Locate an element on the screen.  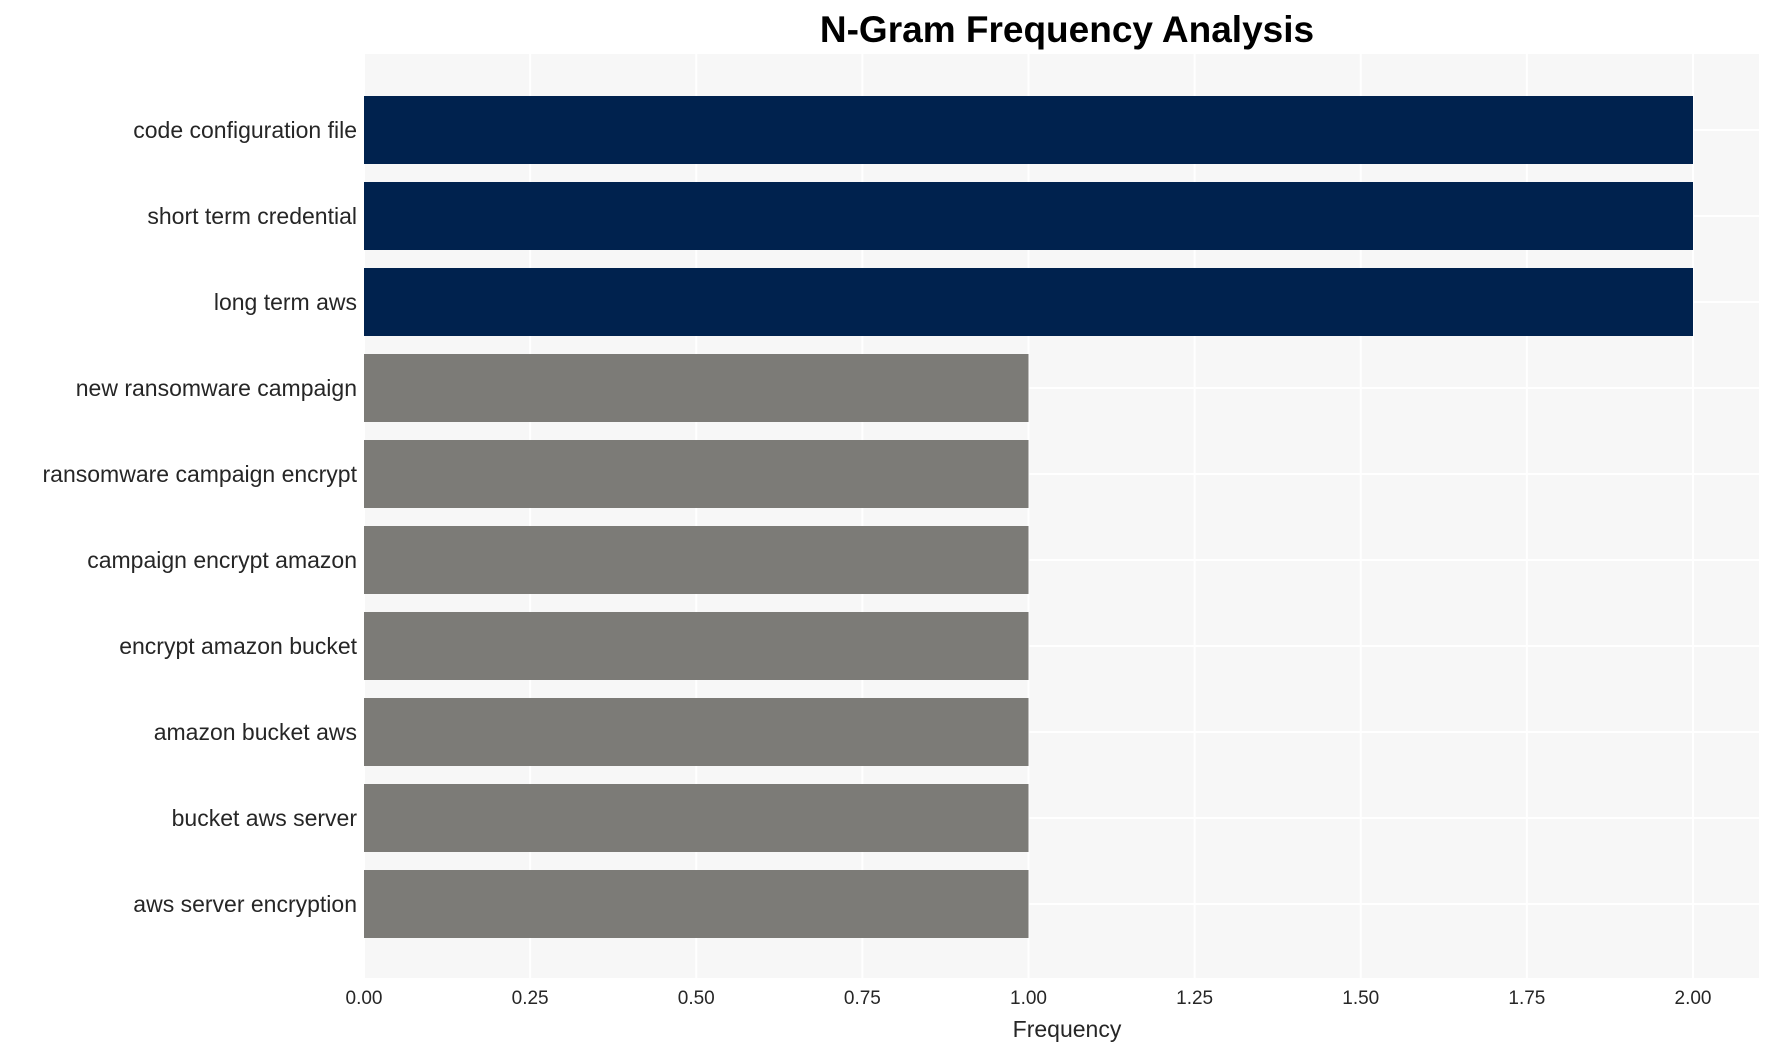
bar-short-term-credential is located at coordinates (1028, 216).